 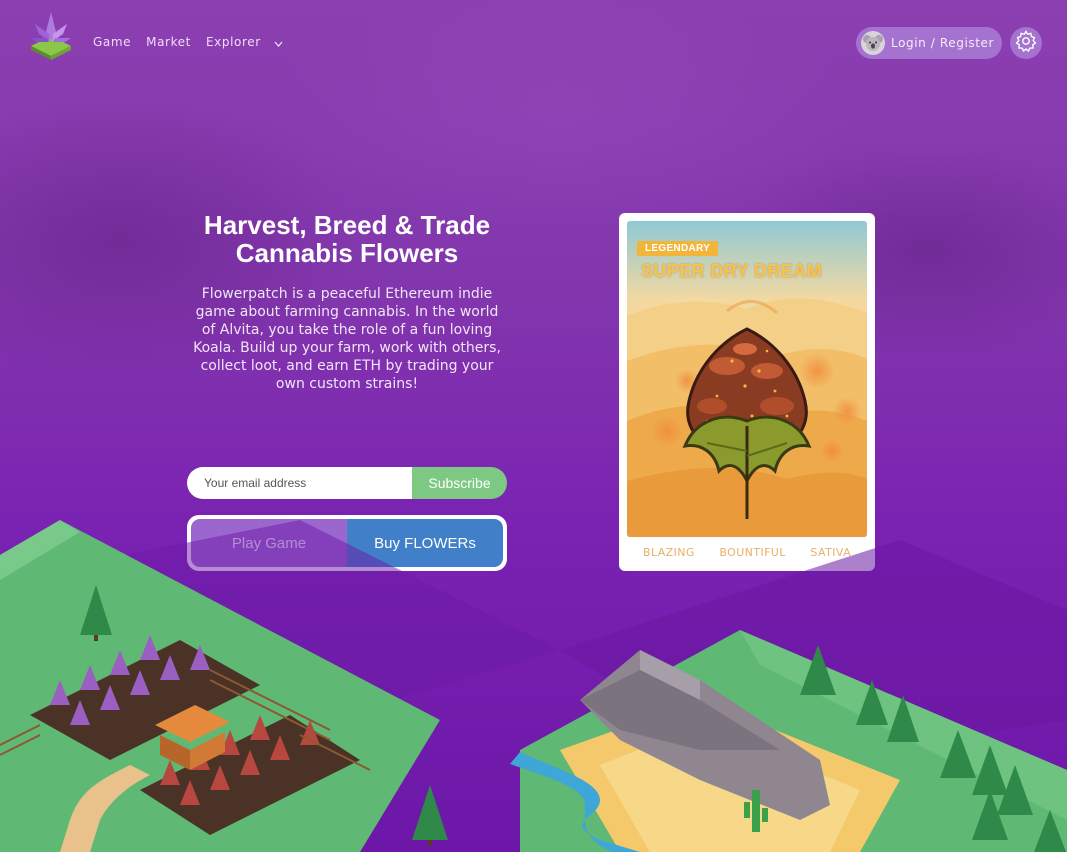 What do you see at coordinates (732, 271) in the screenshot?
I see `strain-name: SUPER DRY DREAM` at bounding box center [732, 271].